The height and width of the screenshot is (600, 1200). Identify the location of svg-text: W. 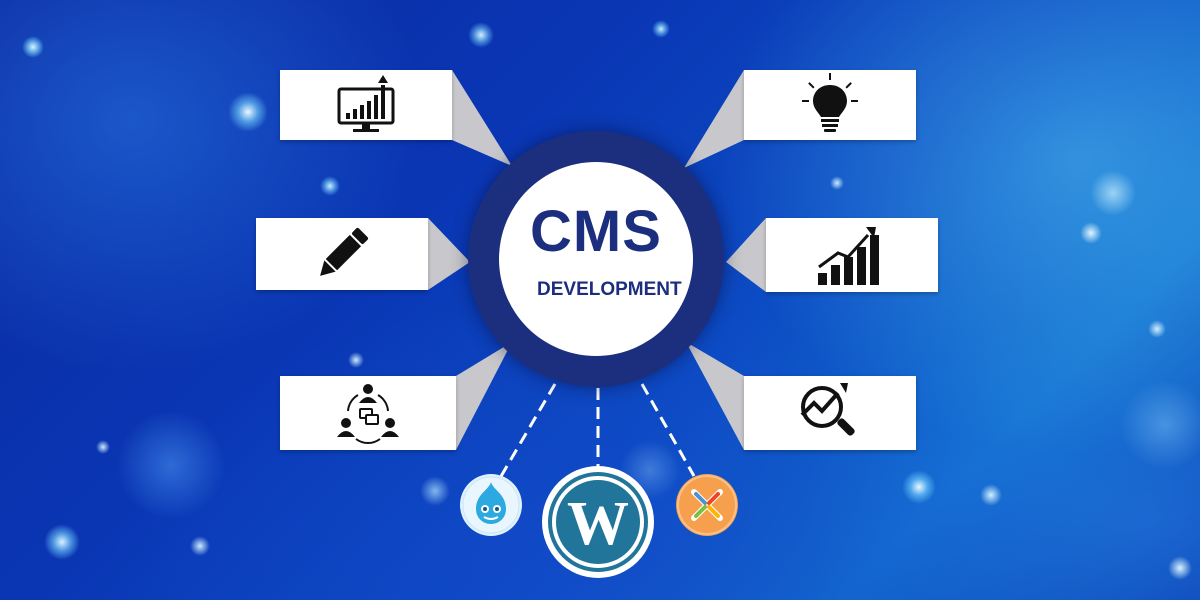
(598, 524).